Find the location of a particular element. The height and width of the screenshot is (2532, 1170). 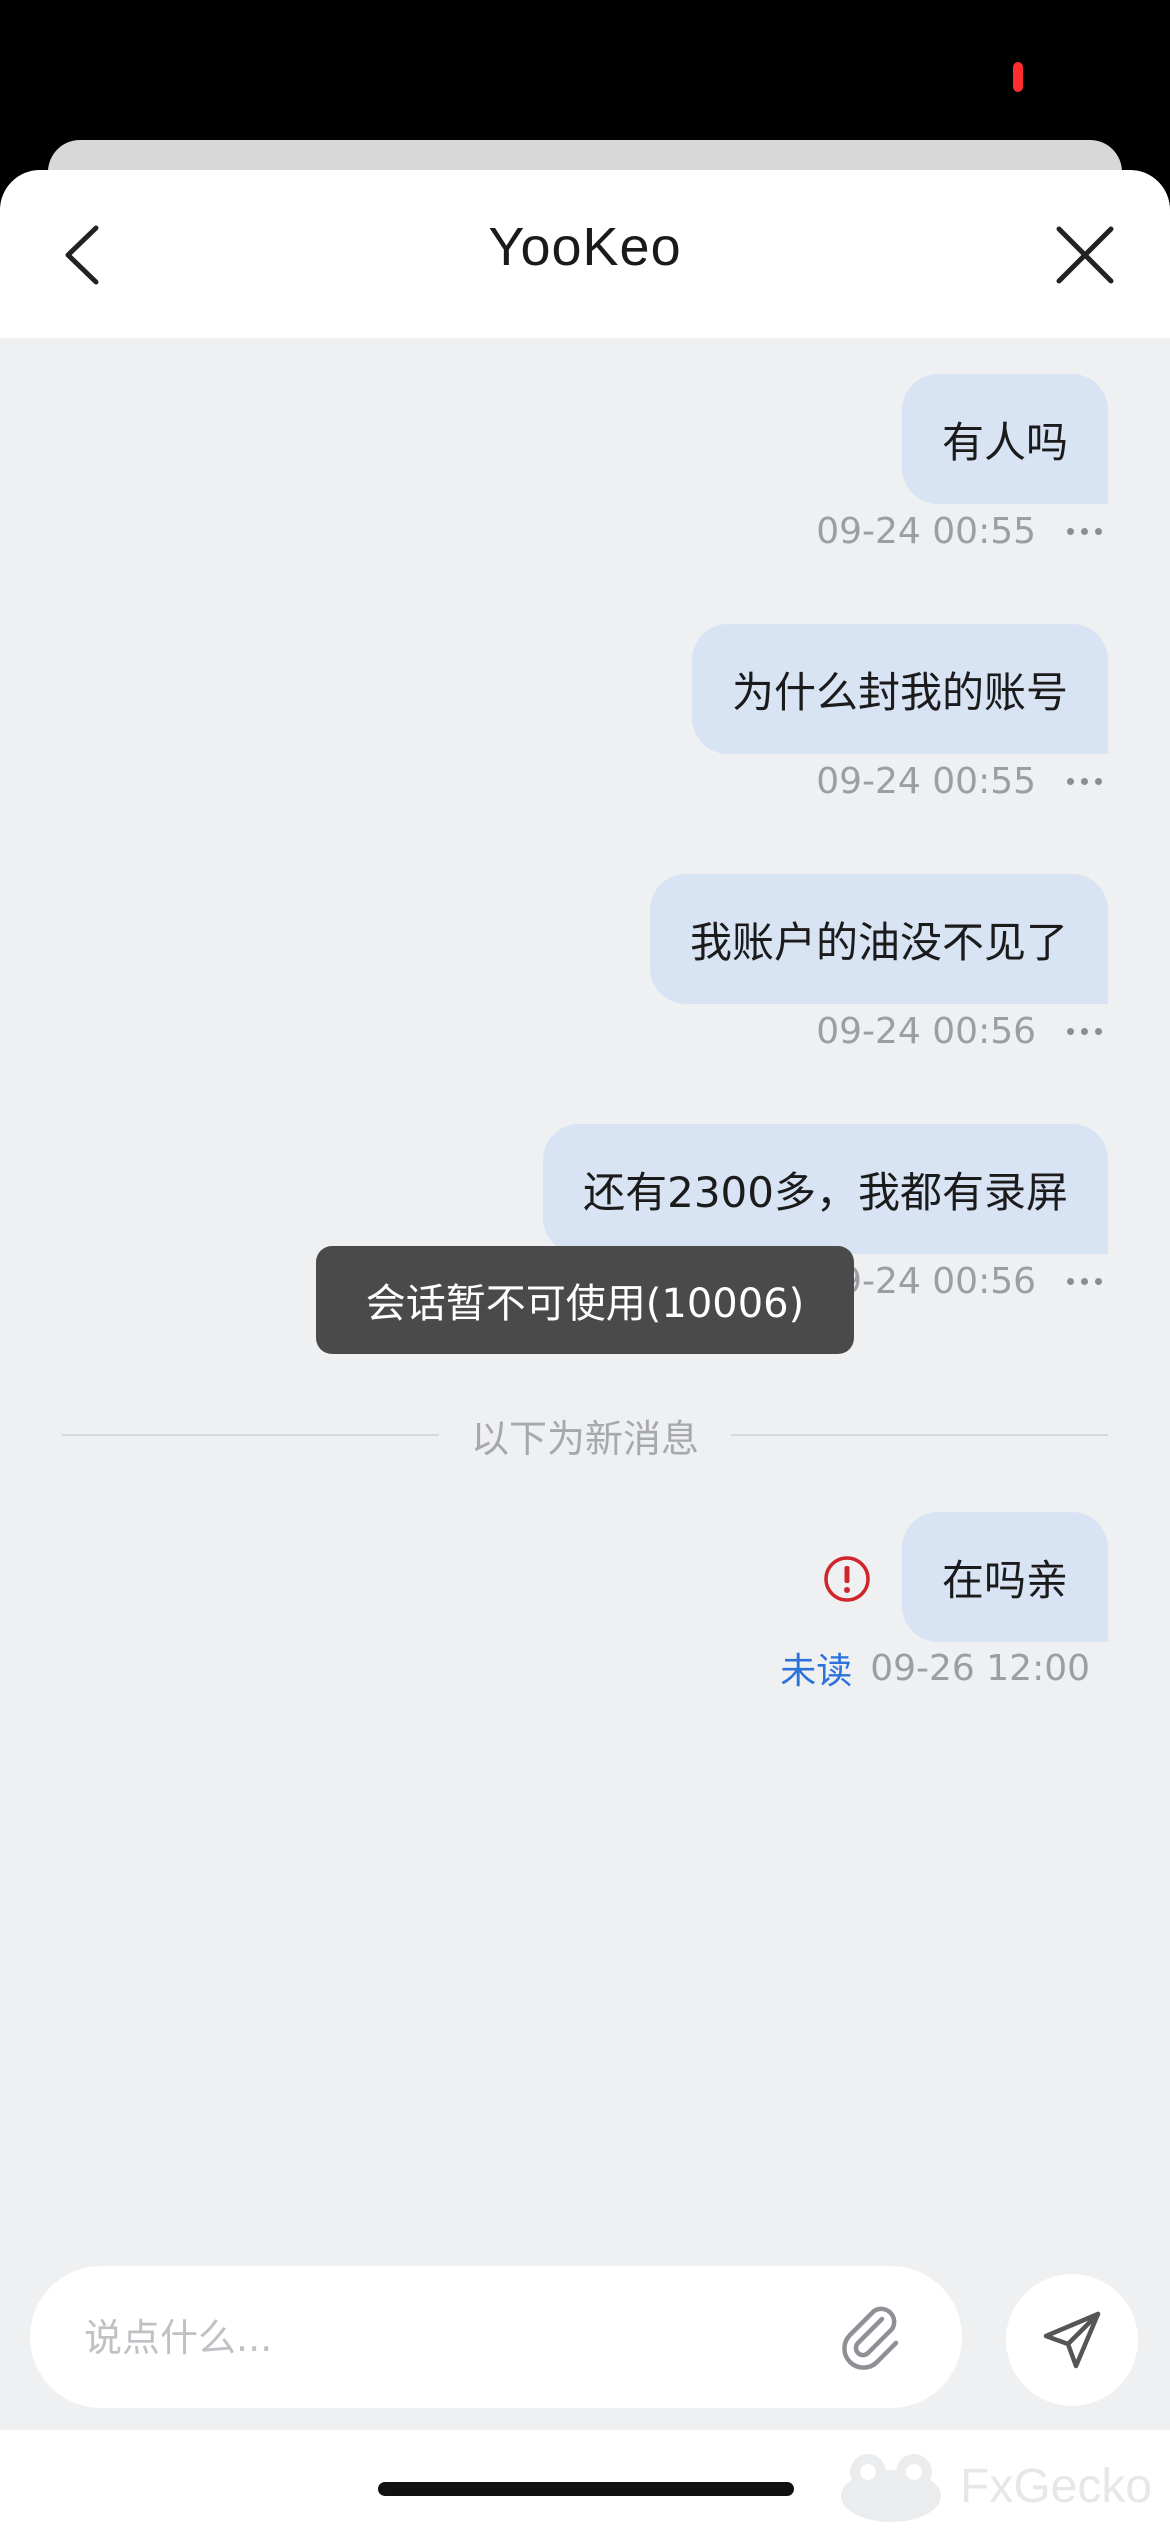

close-button is located at coordinates (1085, 255).